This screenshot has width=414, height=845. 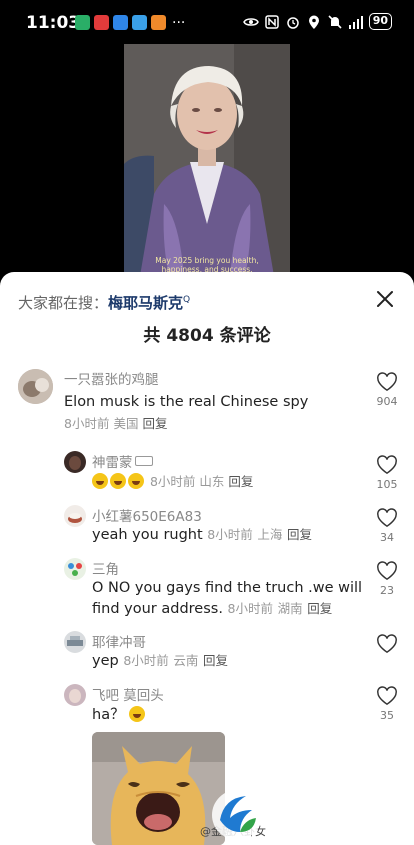 I want to click on comment-item: 小红薯650E6A83 yeah you rught 8小时前 上海 回复 34, so click(x=207, y=527).